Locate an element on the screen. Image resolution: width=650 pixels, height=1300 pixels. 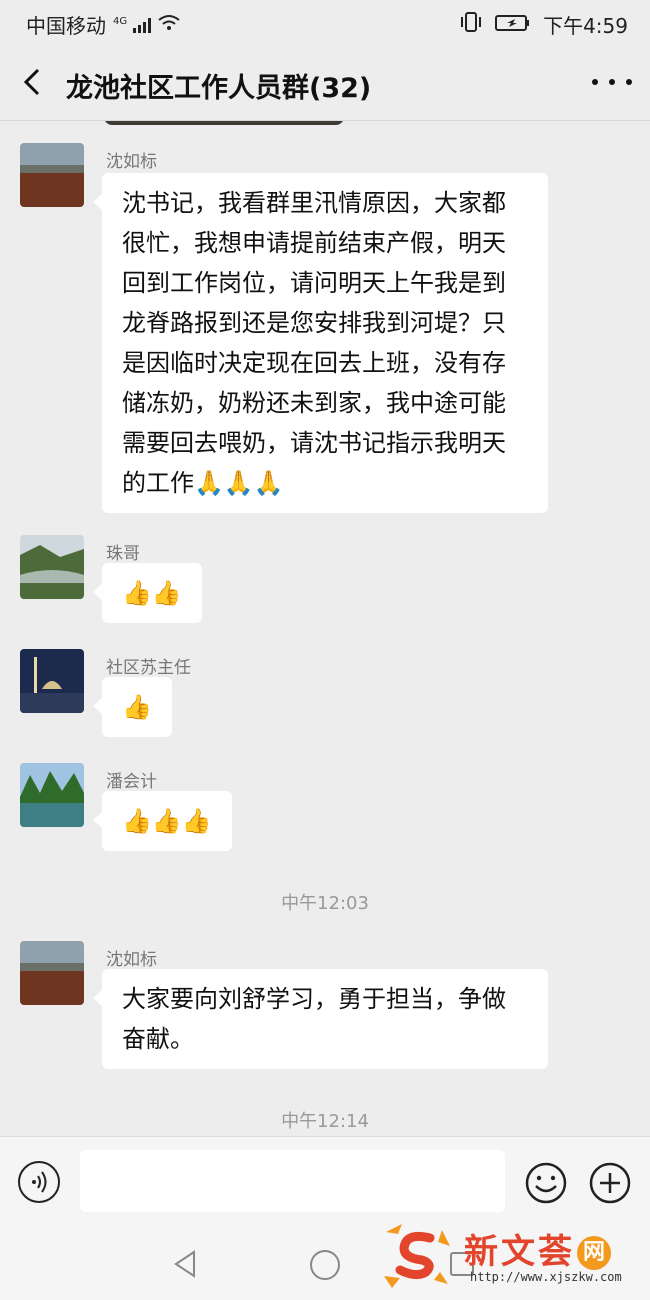
watermark-url: http://www.xjszkw.com is located at coordinates (546, 1277).